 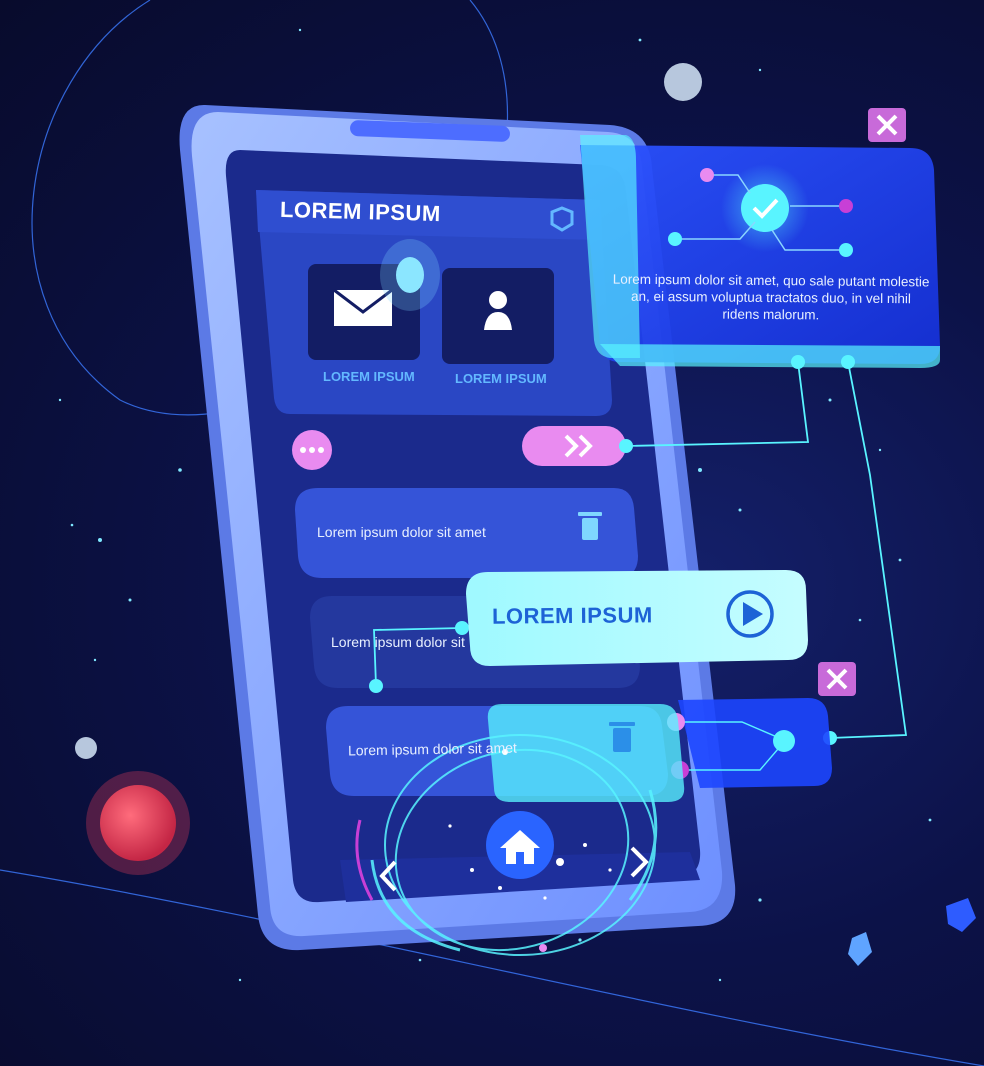 I want to click on crystal-shape, so click(x=961, y=915).